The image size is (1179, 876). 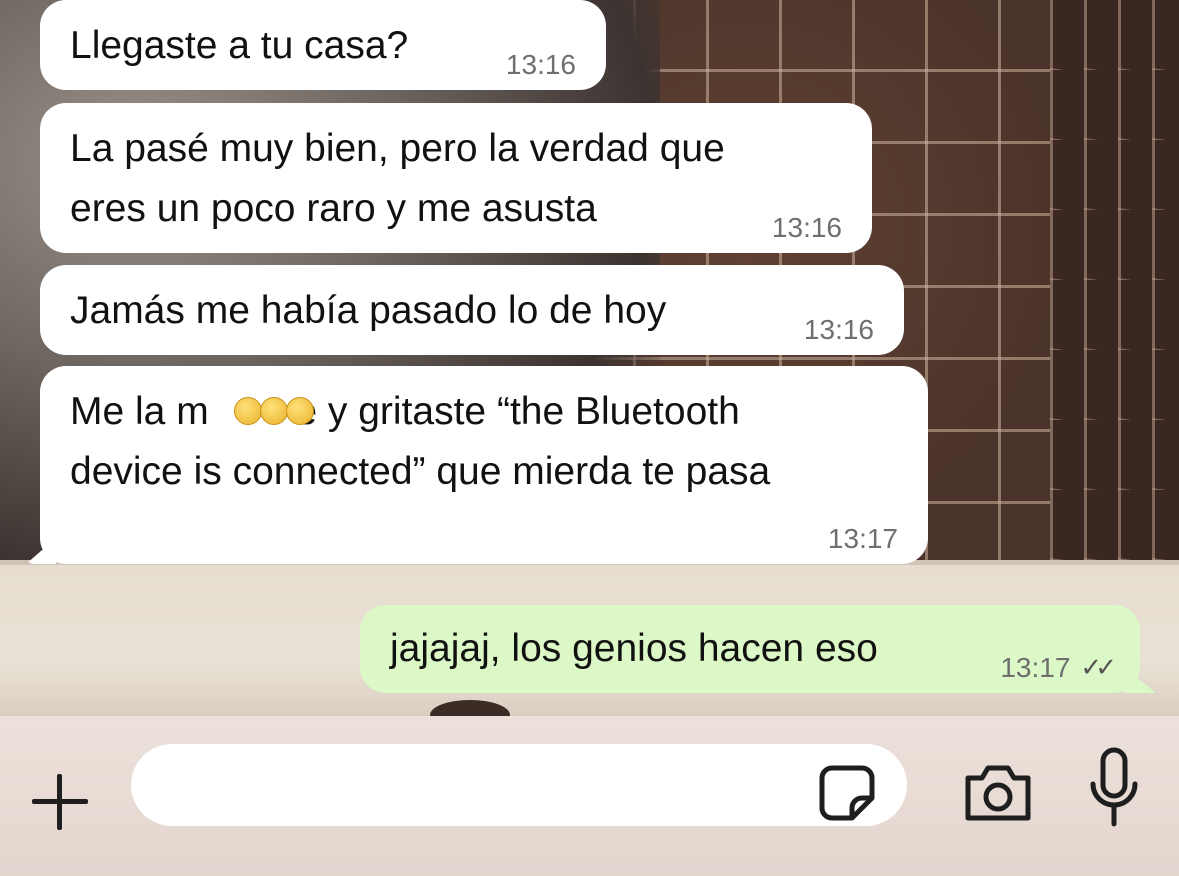 I want to click on message-time-text: 13:17, so click(x=1035, y=667).